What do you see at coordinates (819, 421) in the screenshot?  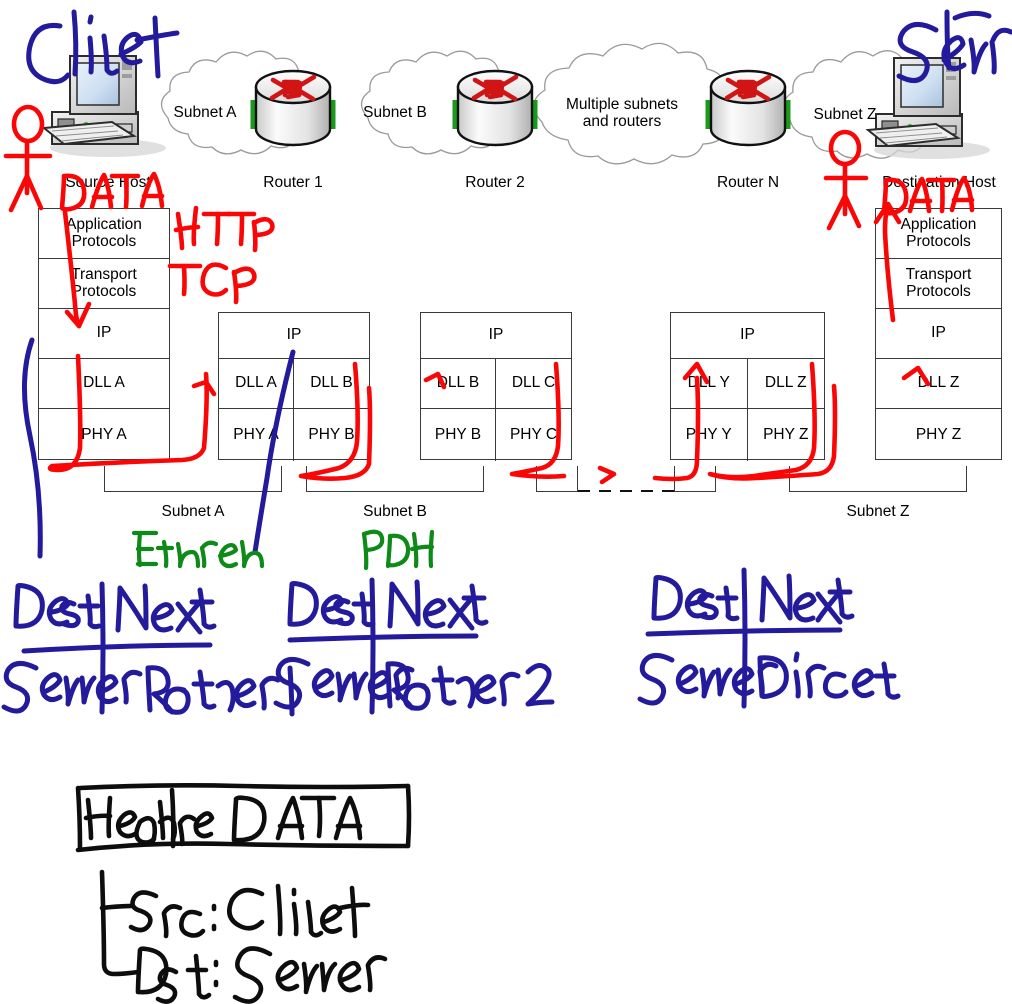 I see `annotation-path-router-n-to-destination` at bounding box center [819, 421].